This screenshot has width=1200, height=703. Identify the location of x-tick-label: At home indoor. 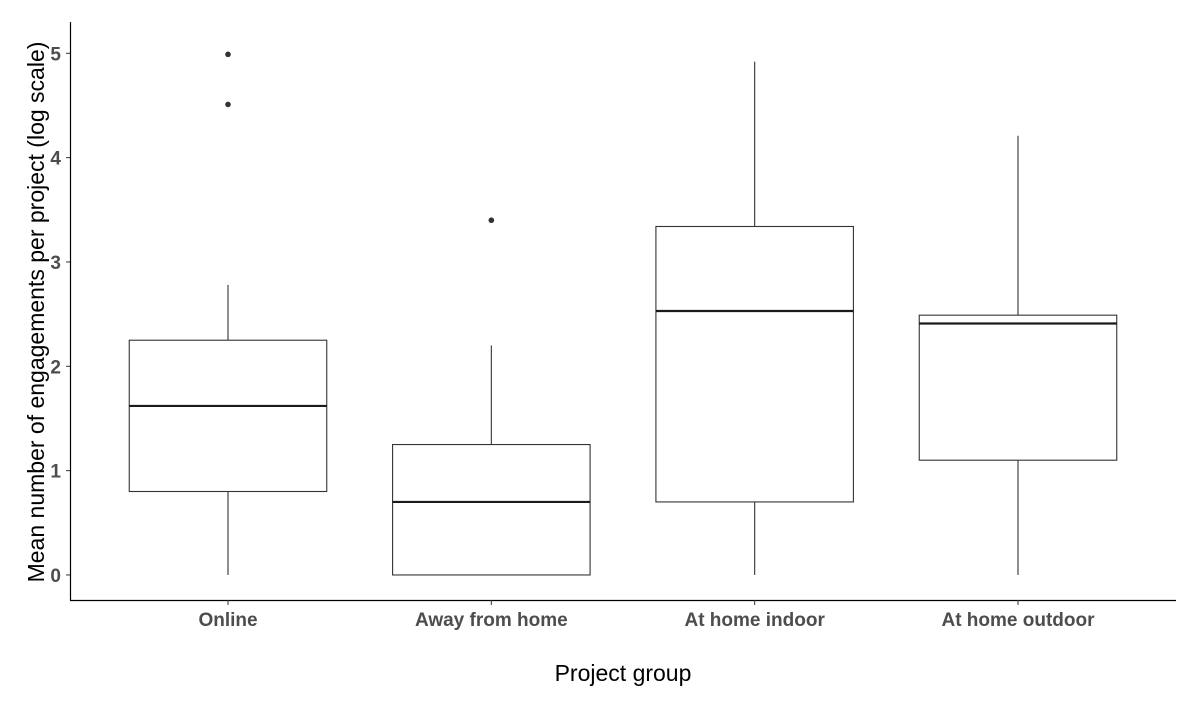
(754, 620).